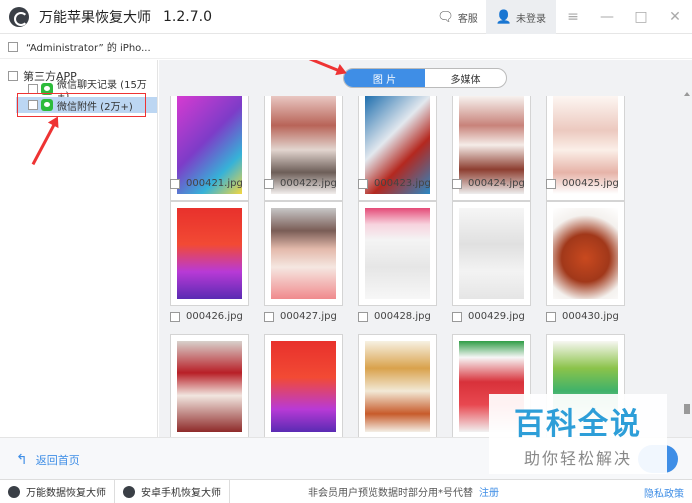  Describe the element at coordinates (503, 17) in the screenshot. I see `user-icon: 👤` at that location.